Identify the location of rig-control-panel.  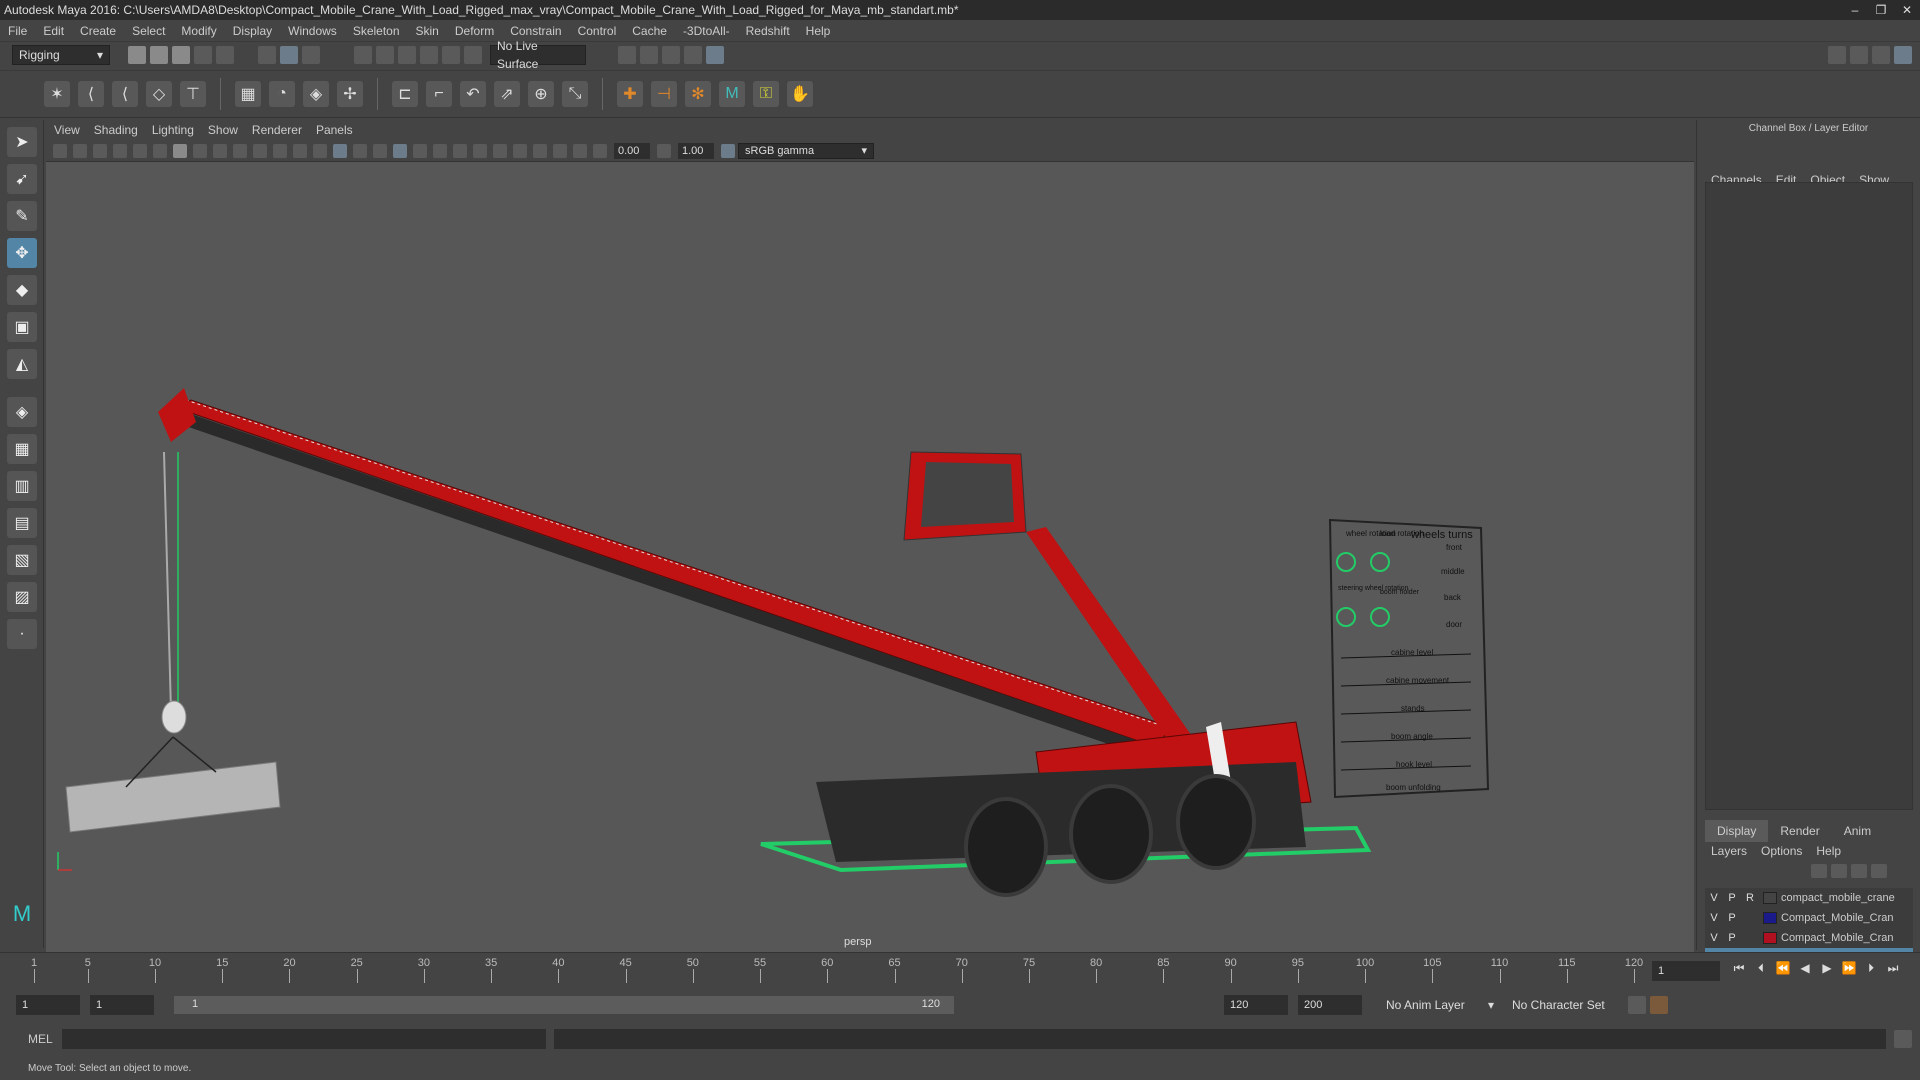
(1409, 658).